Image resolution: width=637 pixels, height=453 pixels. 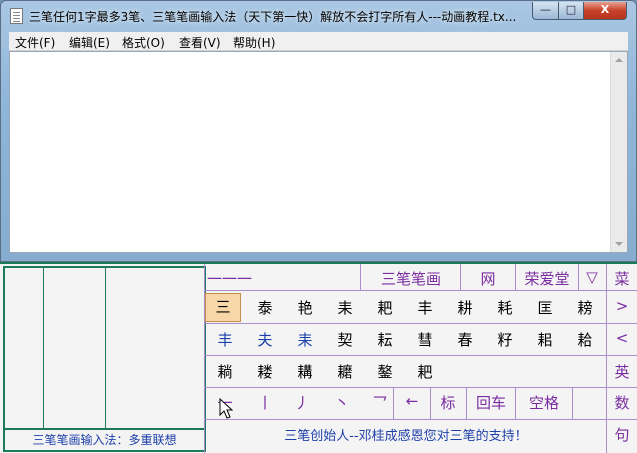 What do you see at coordinates (622, 434) in the screenshot?
I see `sentence-mode-button: 句` at bounding box center [622, 434].